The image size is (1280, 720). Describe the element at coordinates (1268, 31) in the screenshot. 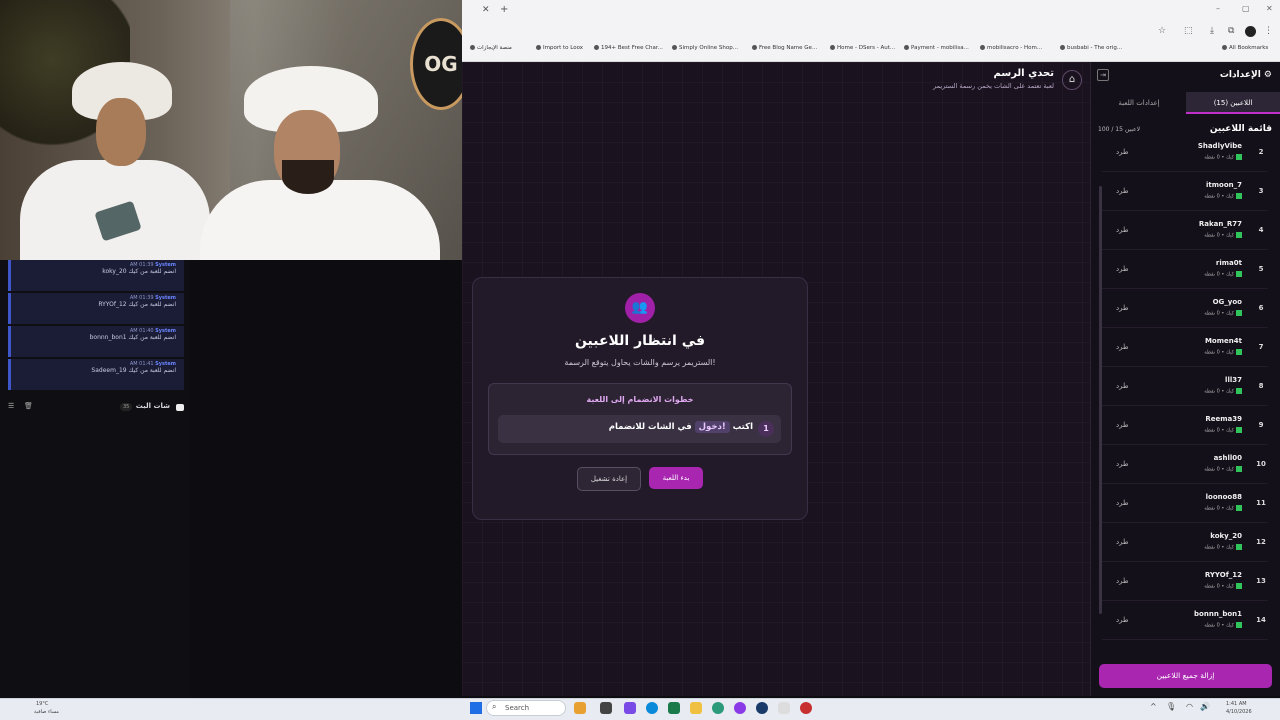

I see `browser-menu-icon: ⋮` at that location.